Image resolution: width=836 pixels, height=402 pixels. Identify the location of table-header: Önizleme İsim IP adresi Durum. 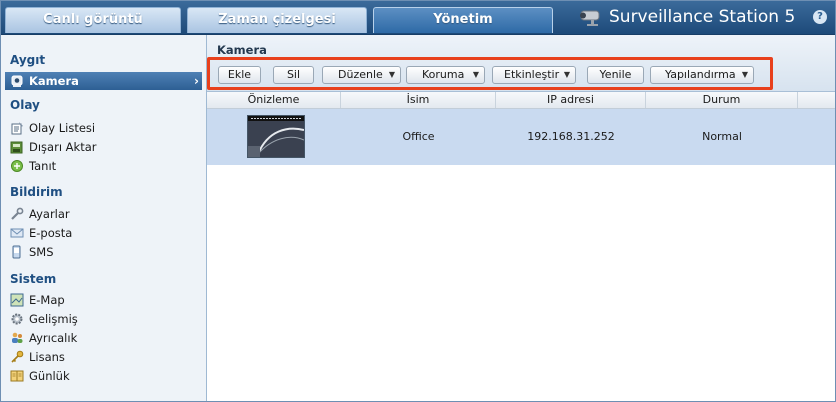
(521, 100).